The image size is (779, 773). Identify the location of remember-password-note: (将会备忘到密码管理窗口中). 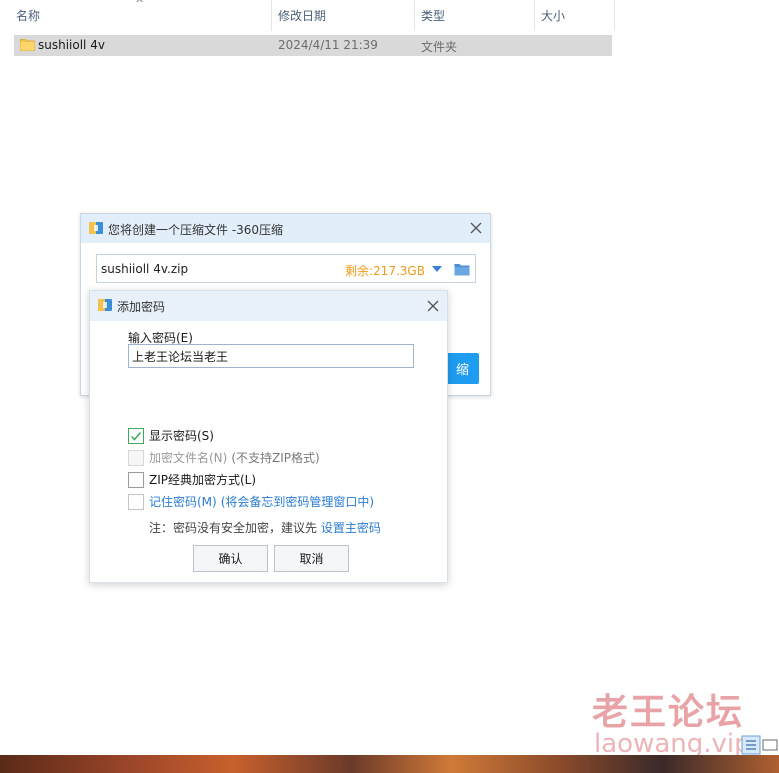
(297, 502).